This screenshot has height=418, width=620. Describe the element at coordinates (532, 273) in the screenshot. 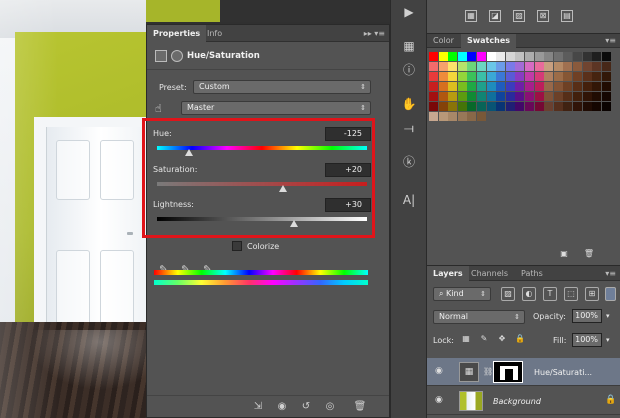

I see `tab-paths: Paths` at that location.